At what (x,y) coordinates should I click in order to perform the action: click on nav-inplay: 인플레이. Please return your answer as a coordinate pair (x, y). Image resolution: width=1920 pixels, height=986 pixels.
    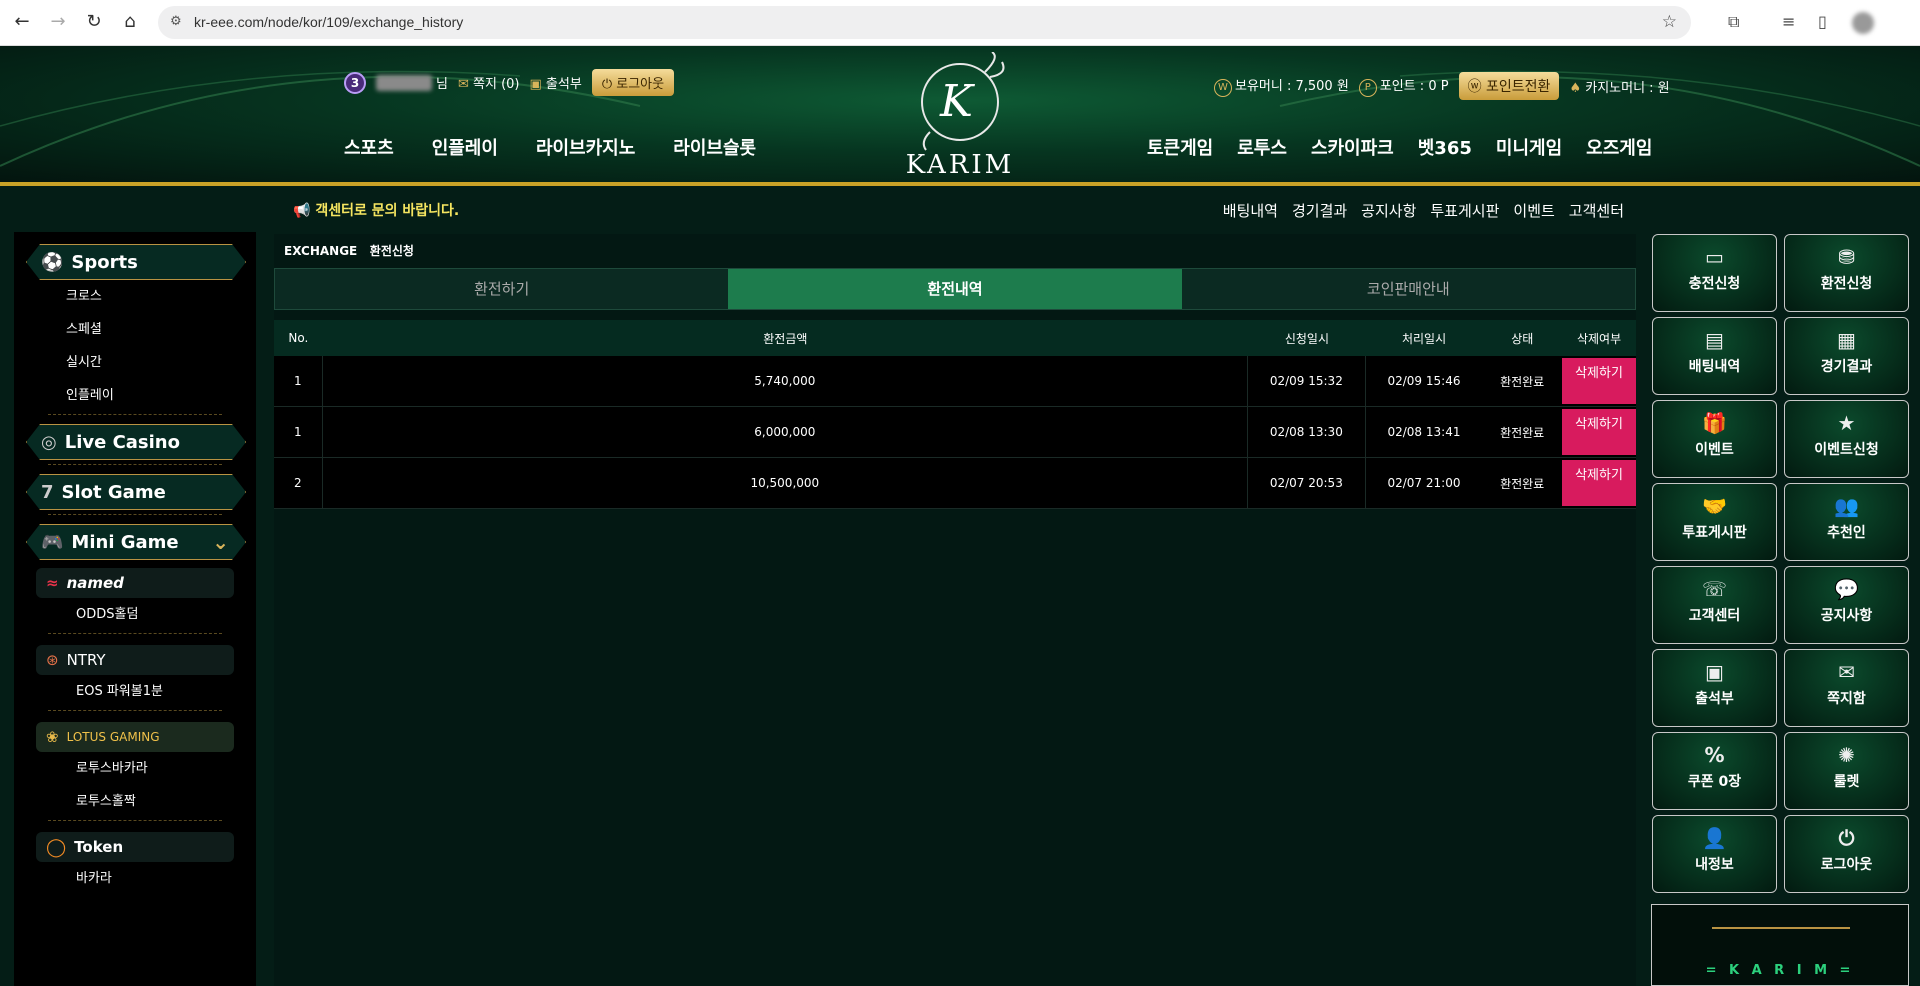
    Looking at the image, I should click on (465, 147).